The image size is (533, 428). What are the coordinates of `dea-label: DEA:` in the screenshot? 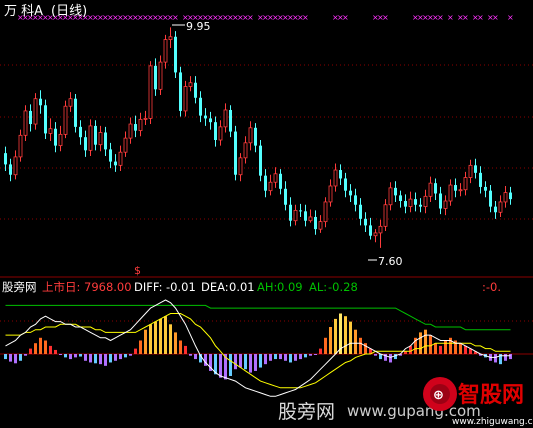 It's located at (215, 287).